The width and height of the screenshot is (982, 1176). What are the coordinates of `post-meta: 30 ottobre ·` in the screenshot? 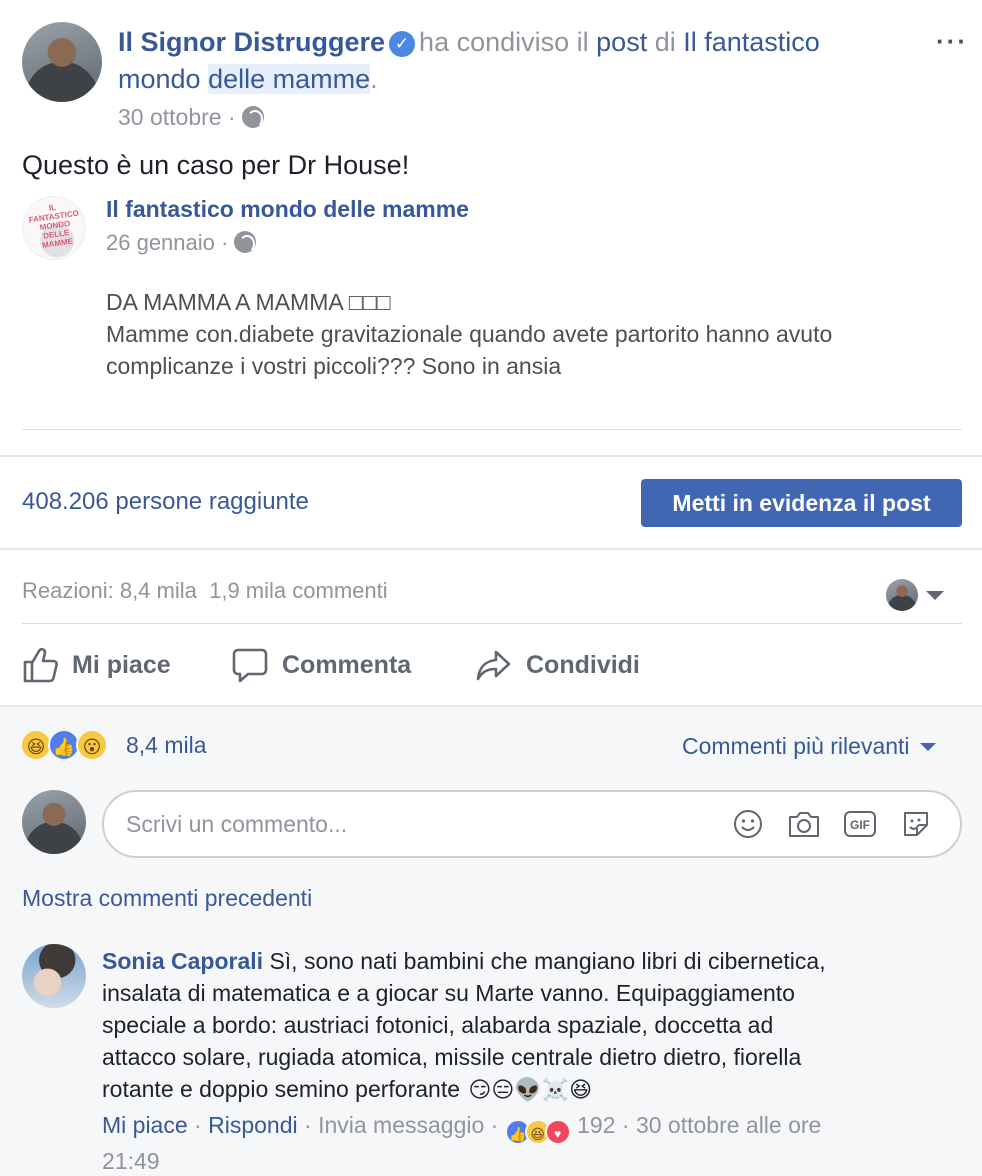 It's located at (191, 117).